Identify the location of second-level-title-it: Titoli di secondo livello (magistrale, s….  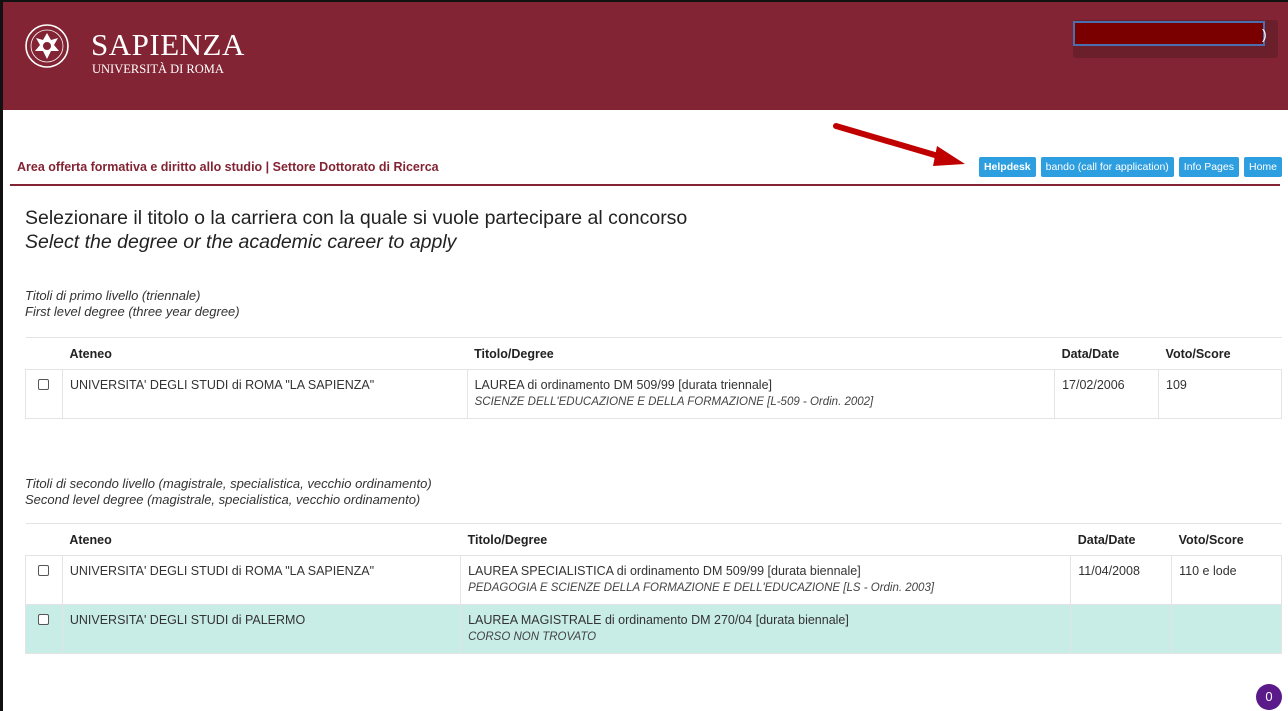
(228, 483).